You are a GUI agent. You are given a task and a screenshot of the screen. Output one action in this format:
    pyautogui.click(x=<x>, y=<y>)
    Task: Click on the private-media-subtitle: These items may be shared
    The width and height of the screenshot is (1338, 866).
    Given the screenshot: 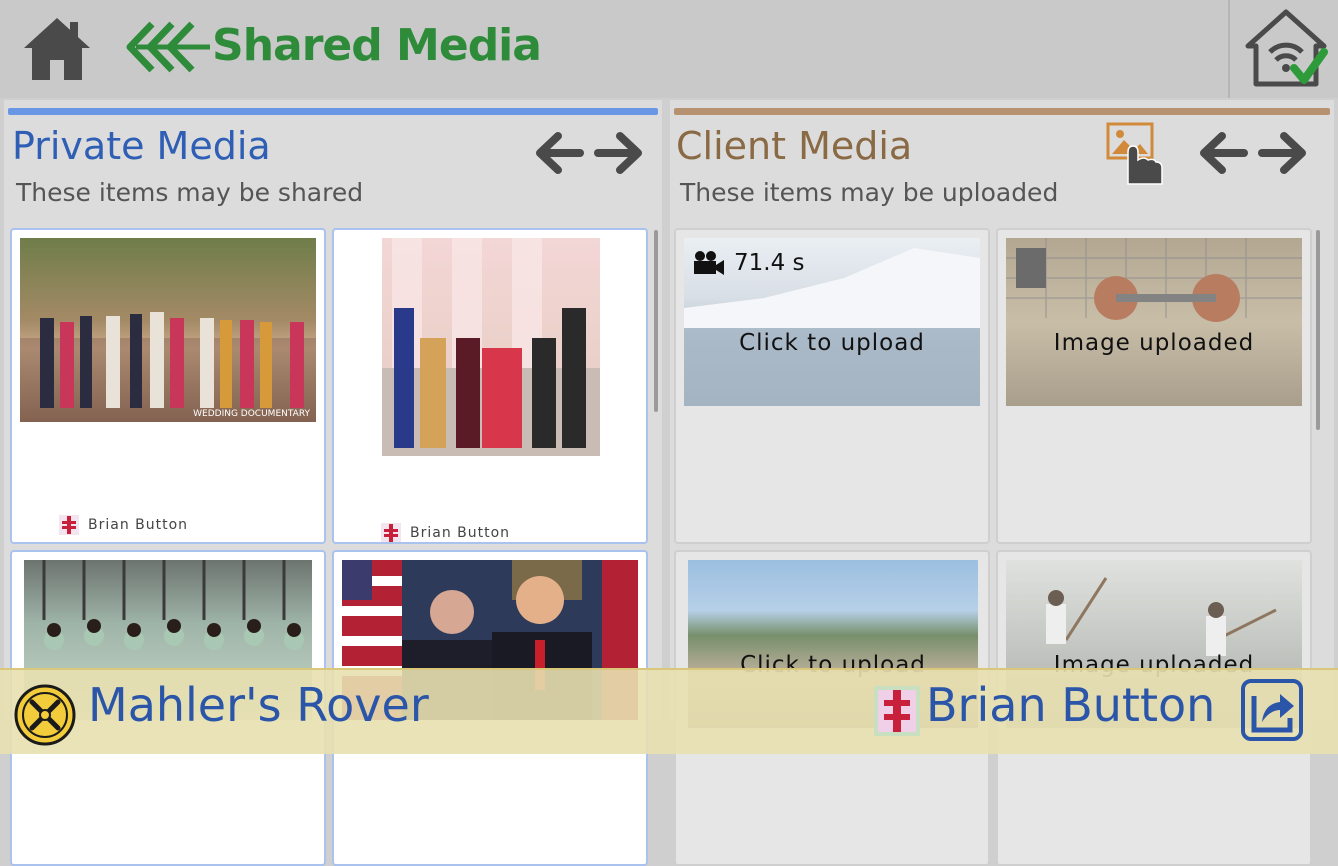 What is the action you would take?
    pyautogui.click(x=190, y=192)
    